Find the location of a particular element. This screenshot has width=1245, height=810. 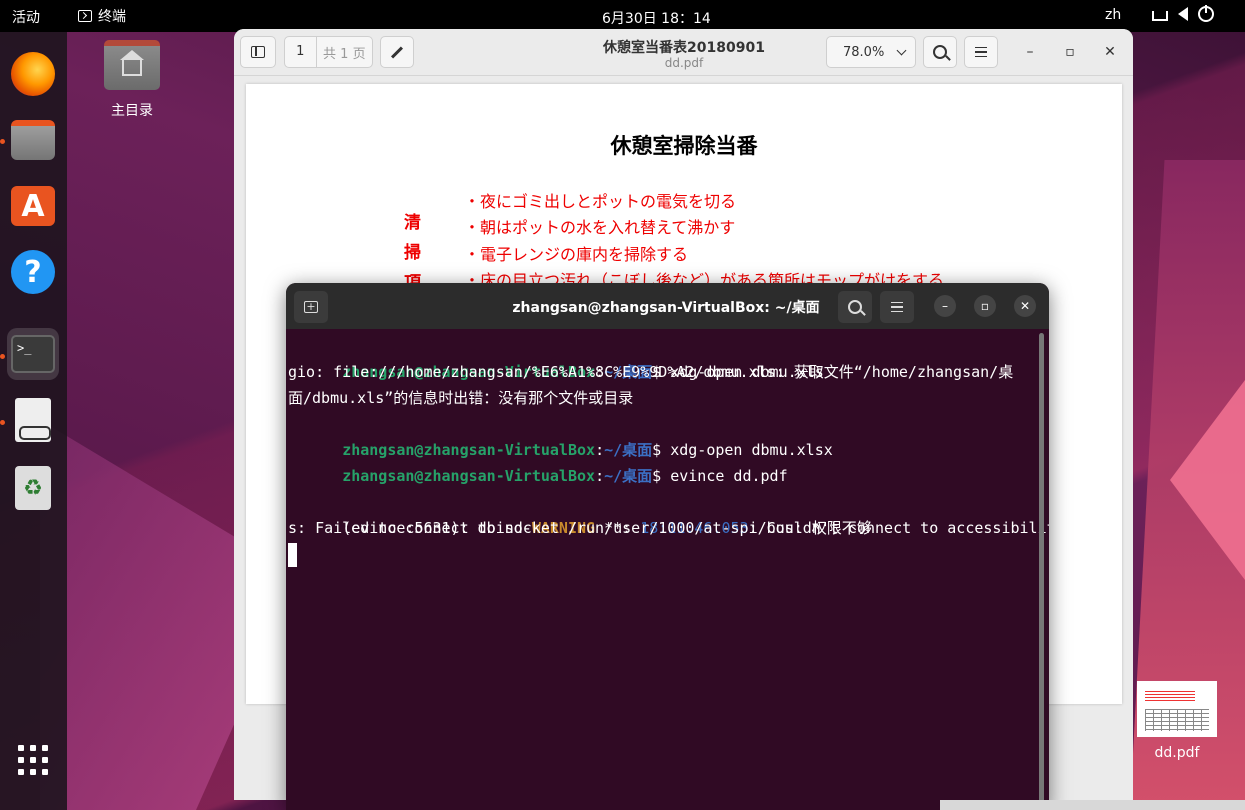

files-icon is located at coordinates (33, 140).